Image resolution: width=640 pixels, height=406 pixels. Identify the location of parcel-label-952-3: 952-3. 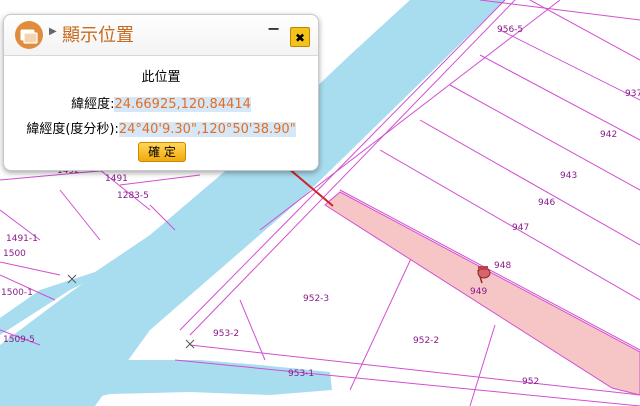
(316, 299).